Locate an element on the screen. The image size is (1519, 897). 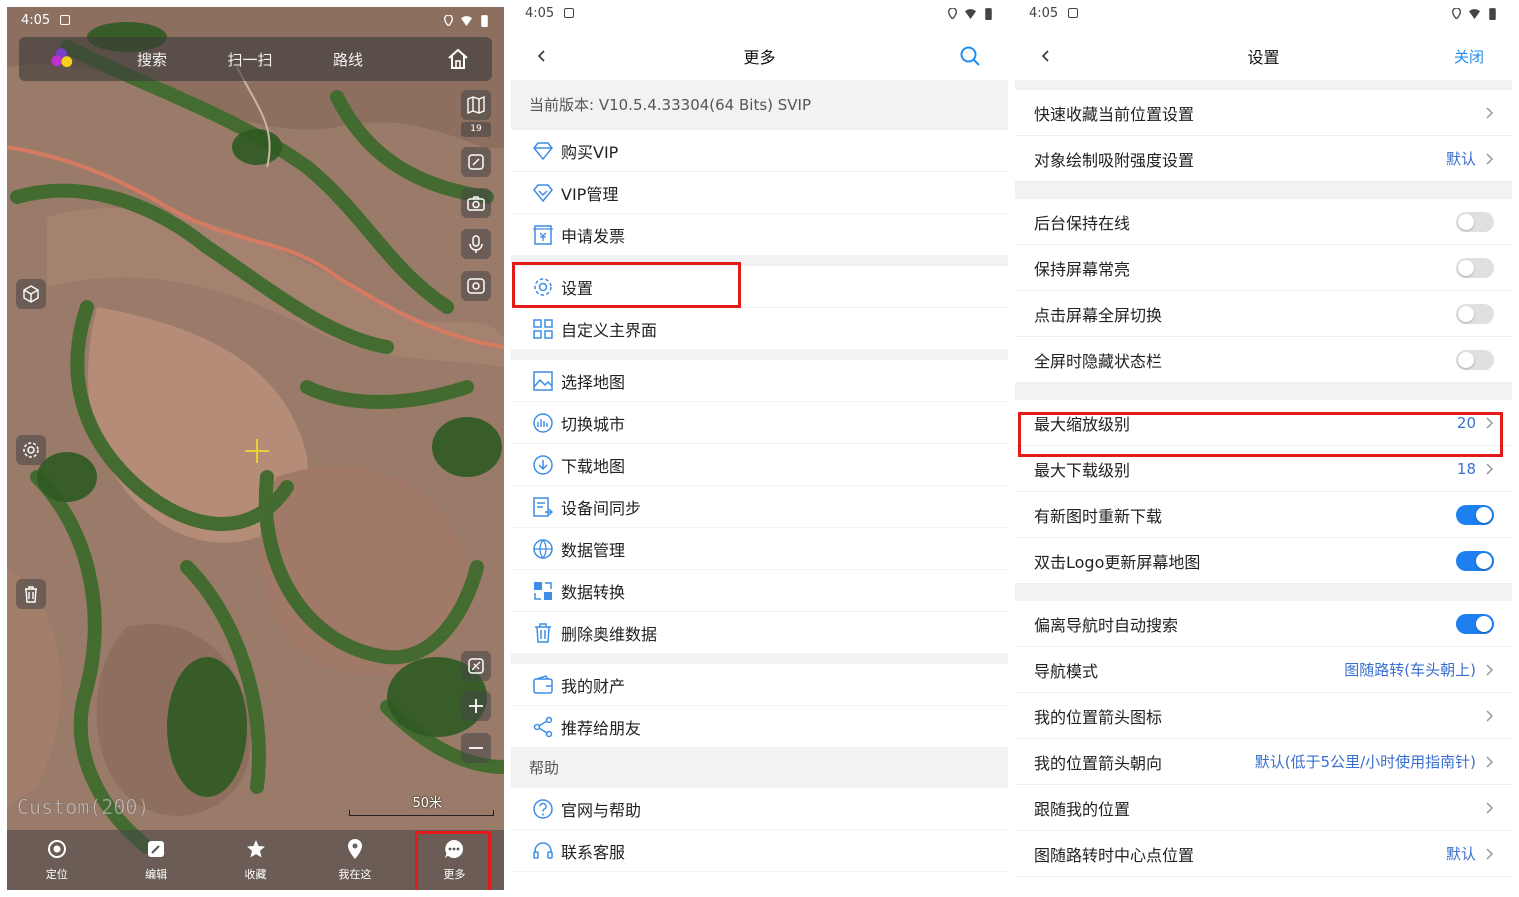
page-title: 更多 is located at coordinates (759, 57).